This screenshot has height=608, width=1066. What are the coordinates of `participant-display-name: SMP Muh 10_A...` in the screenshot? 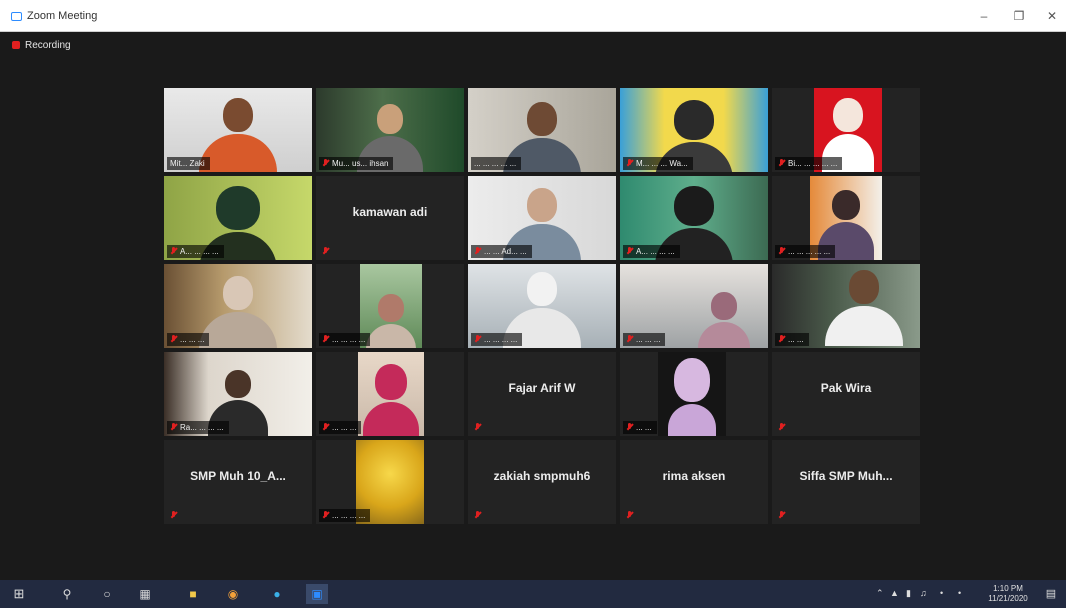 It's located at (238, 476).